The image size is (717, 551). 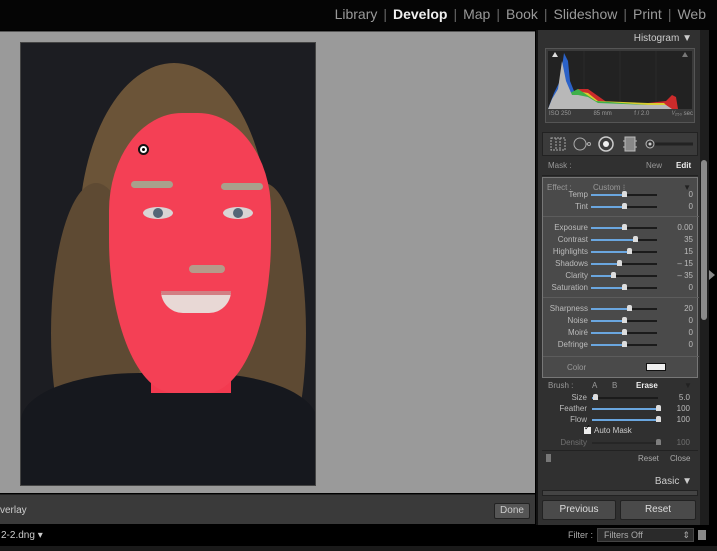 I want to click on slider-value: – 15, so click(x=685, y=263).